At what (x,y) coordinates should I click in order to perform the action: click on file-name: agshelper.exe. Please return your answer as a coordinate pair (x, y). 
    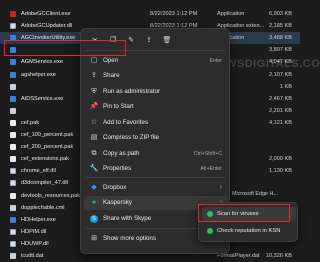
    Looking at the image, I should click on (38, 74).